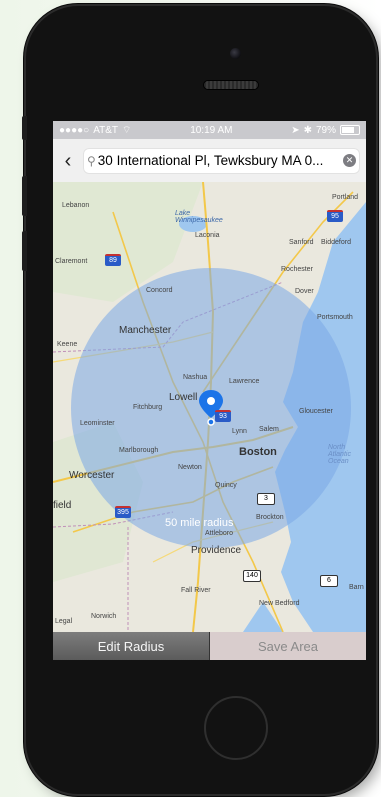 This screenshot has width=381, height=797. What do you see at coordinates (74, 130) in the screenshot?
I see `signal-icon: ●●●●○` at bounding box center [74, 130].